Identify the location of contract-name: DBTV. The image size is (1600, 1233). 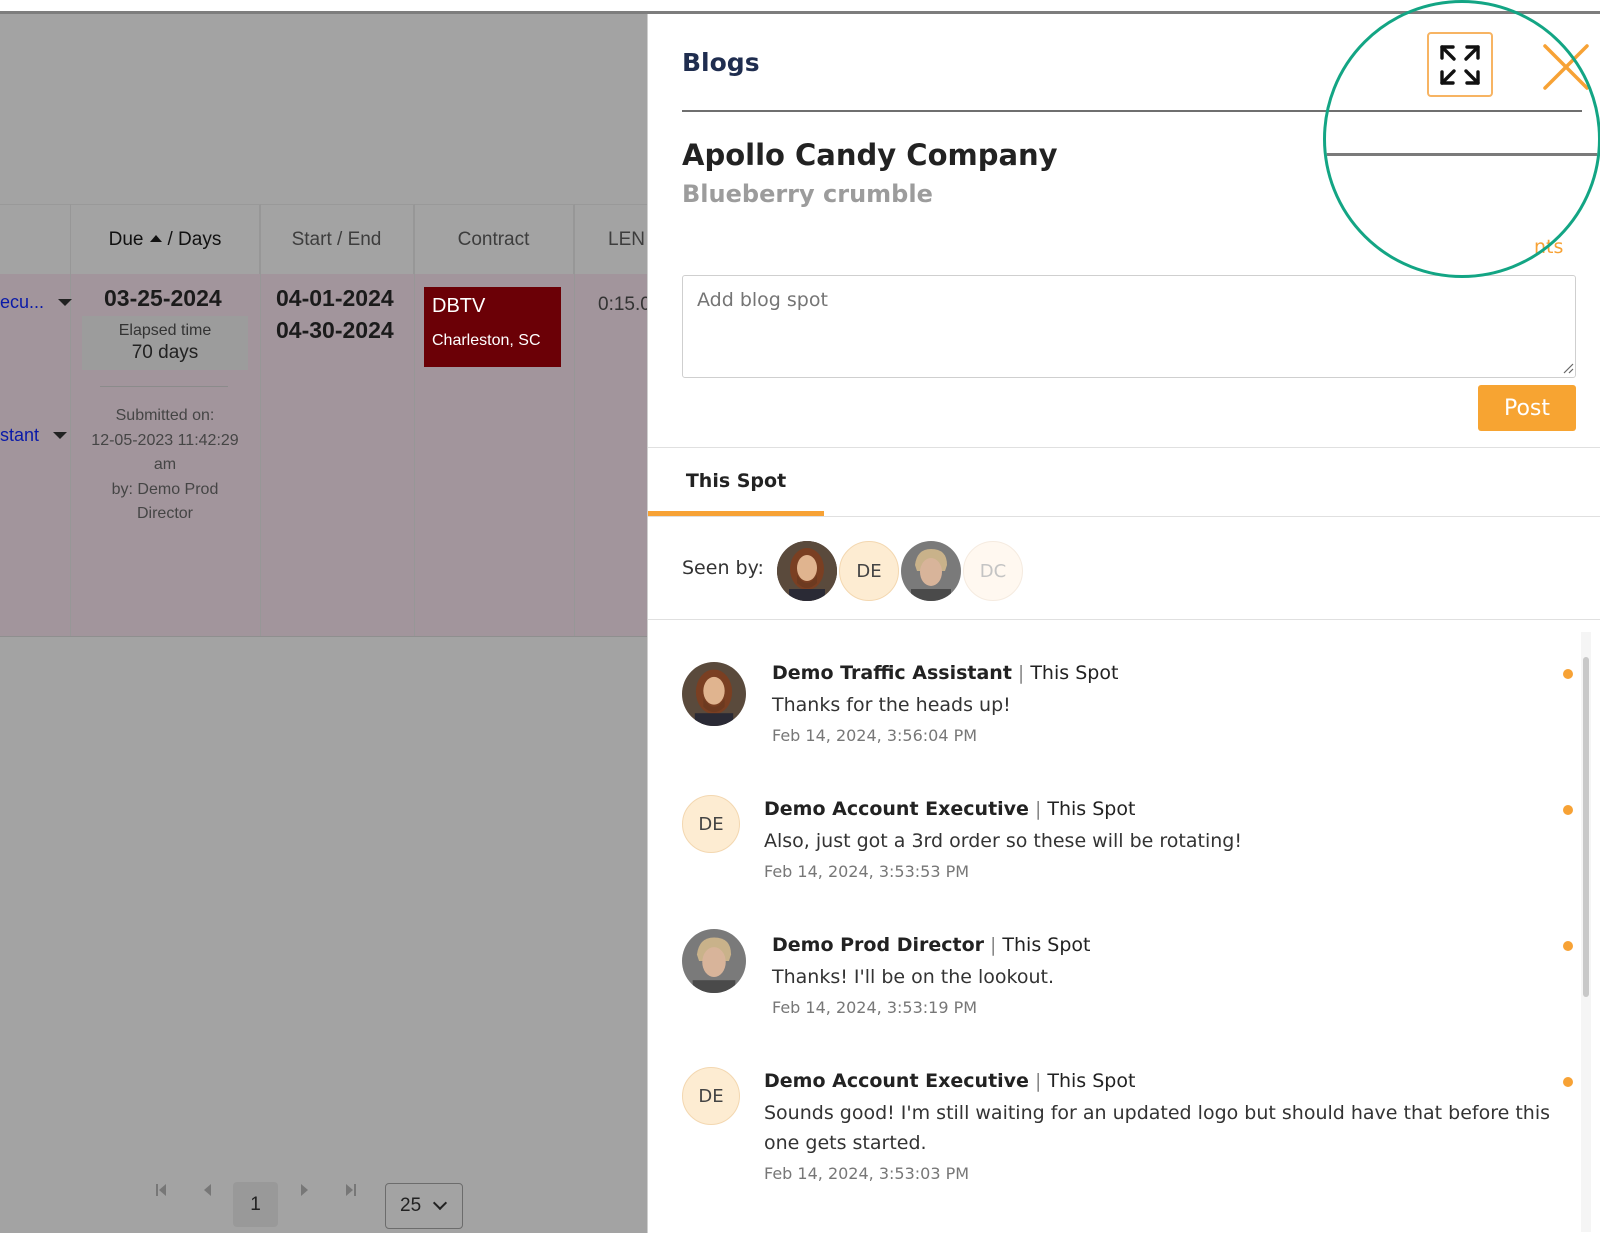
(459, 306).